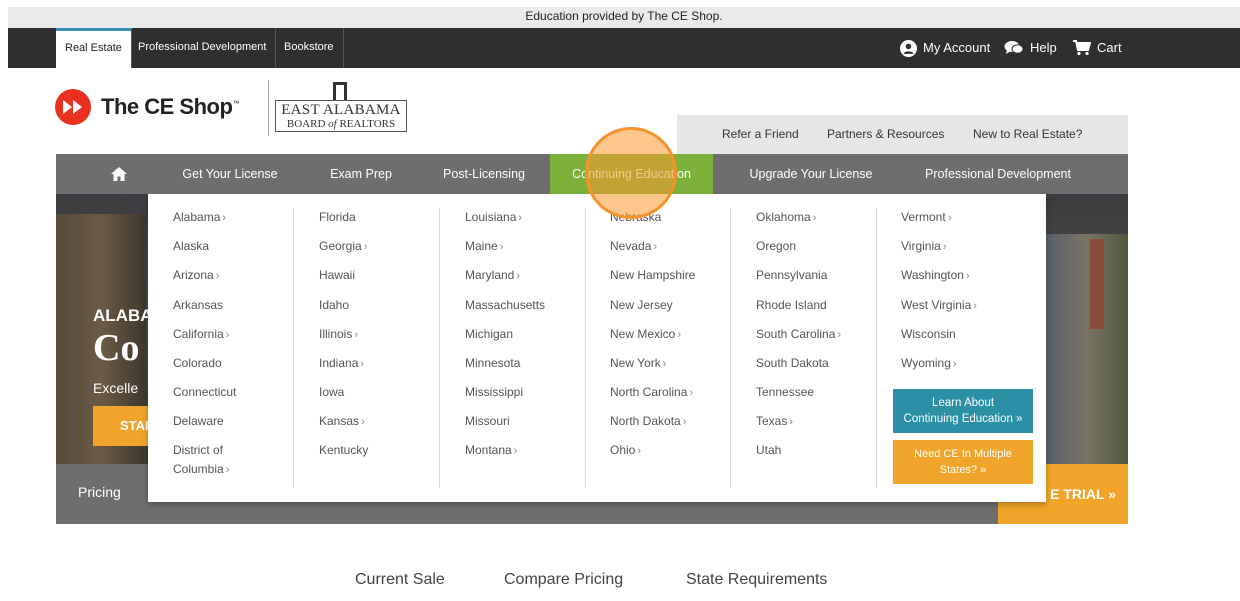 This screenshot has height=601, width=1240. I want to click on state-link: Virginia ›, so click(923, 247).